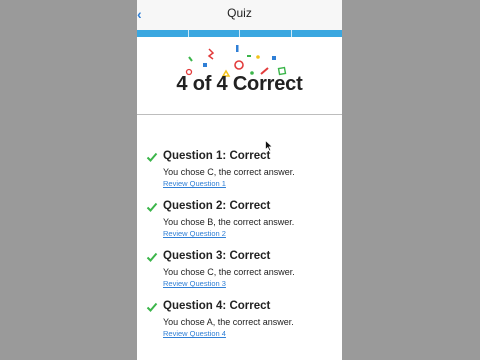 The image size is (480, 360). I want to click on result-title: Question 2: Correct, so click(217, 206).